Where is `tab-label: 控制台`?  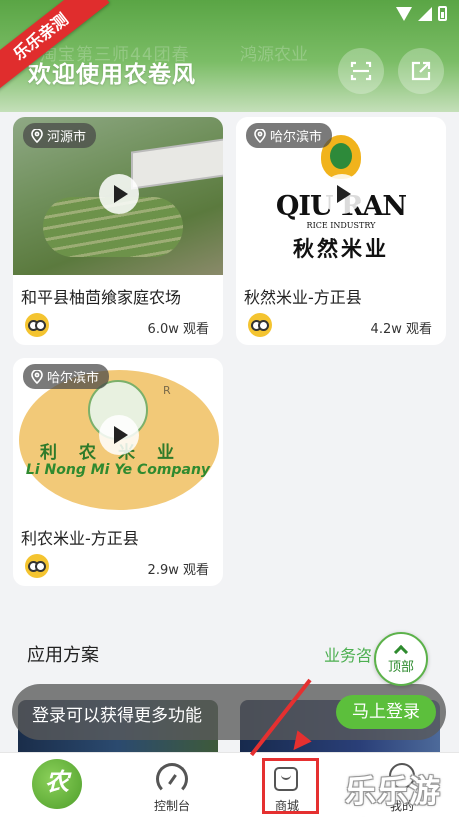
tab-label: 控制台 is located at coordinates (171, 806).